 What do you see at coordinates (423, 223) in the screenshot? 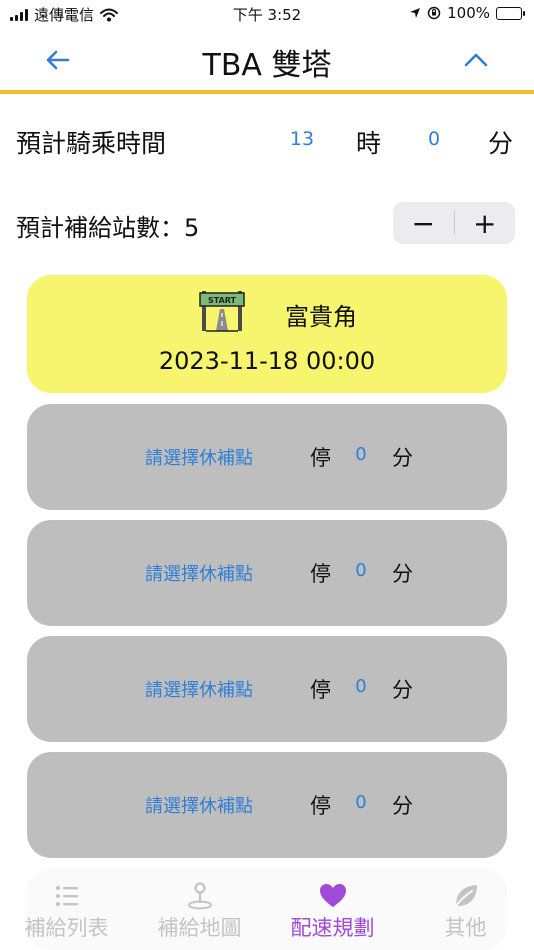
I see `decrement-button: −` at bounding box center [423, 223].